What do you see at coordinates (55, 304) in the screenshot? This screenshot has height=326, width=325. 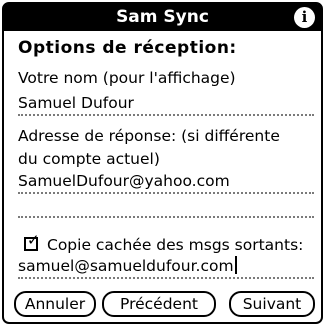 I see `cancel-button: Annuler` at bounding box center [55, 304].